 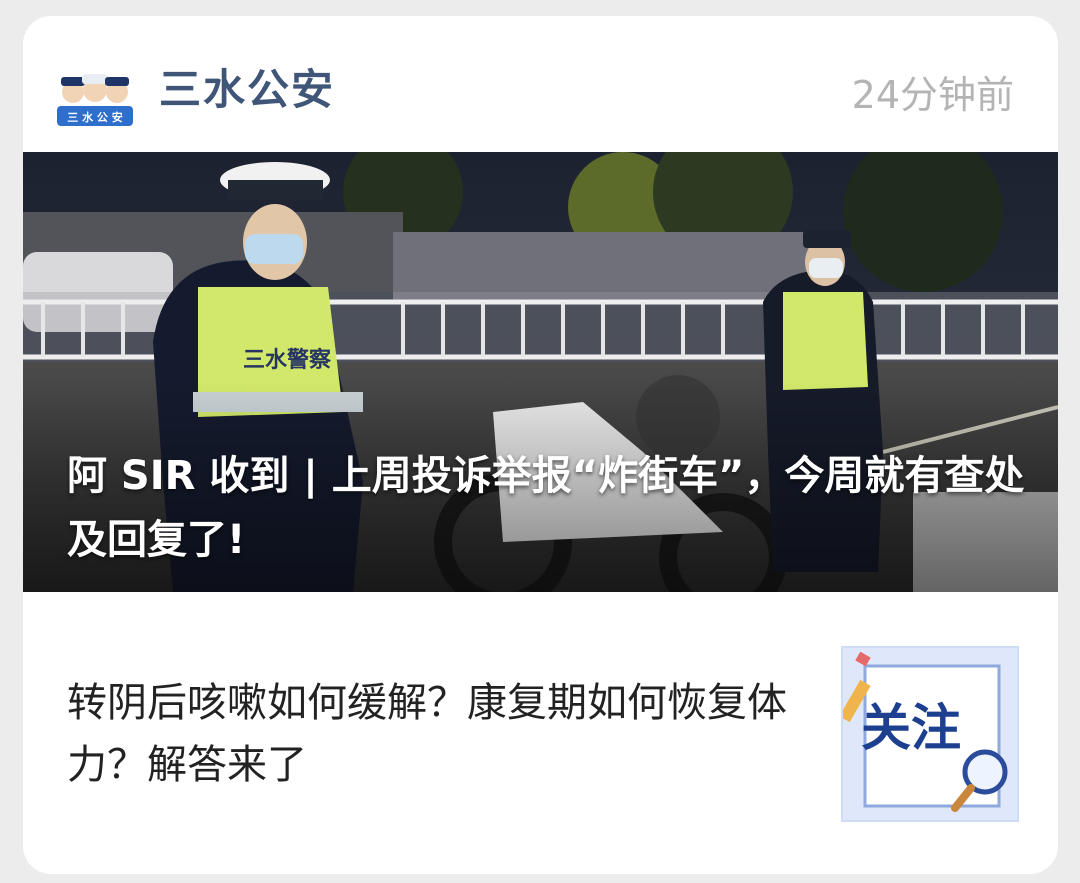 What do you see at coordinates (432, 734) in the screenshot?
I see `article-title: 转阴后咳嗽如何缓解？康复期如何恢复体力？解答来了` at bounding box center [432, 734].